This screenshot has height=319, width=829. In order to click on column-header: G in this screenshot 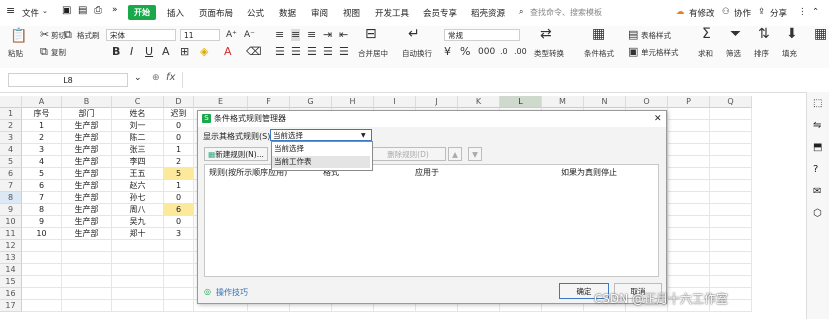, I will do `click(311, 102)`.